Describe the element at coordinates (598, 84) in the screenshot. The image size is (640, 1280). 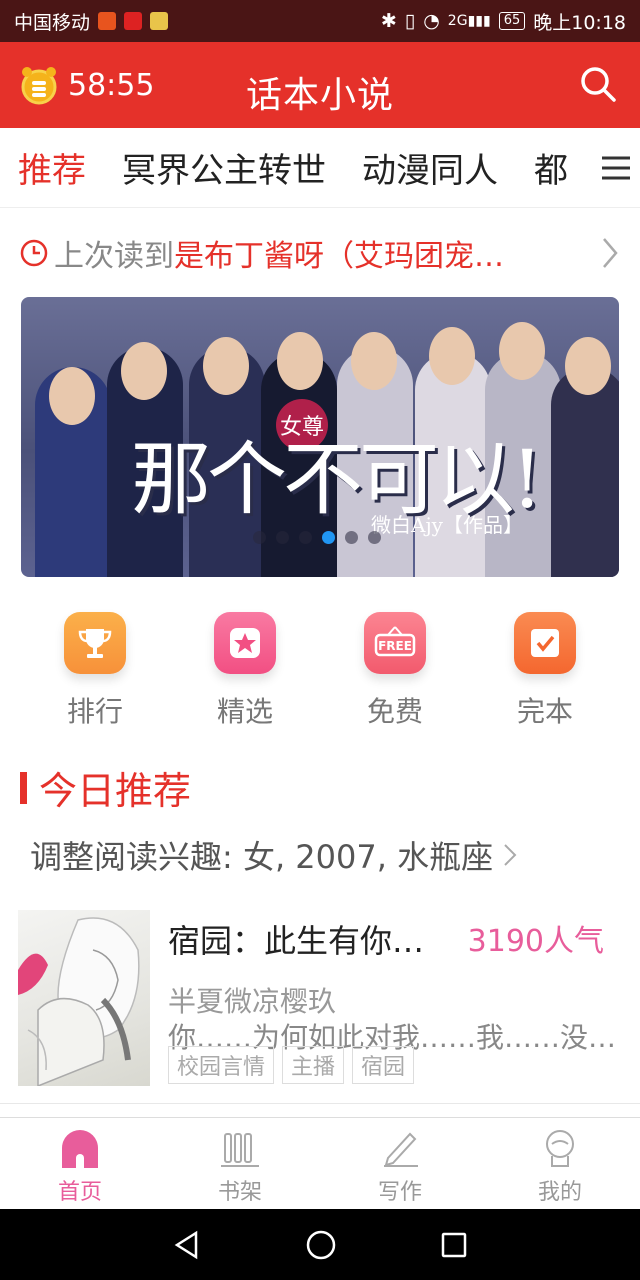
I see `search-icon` at that location.